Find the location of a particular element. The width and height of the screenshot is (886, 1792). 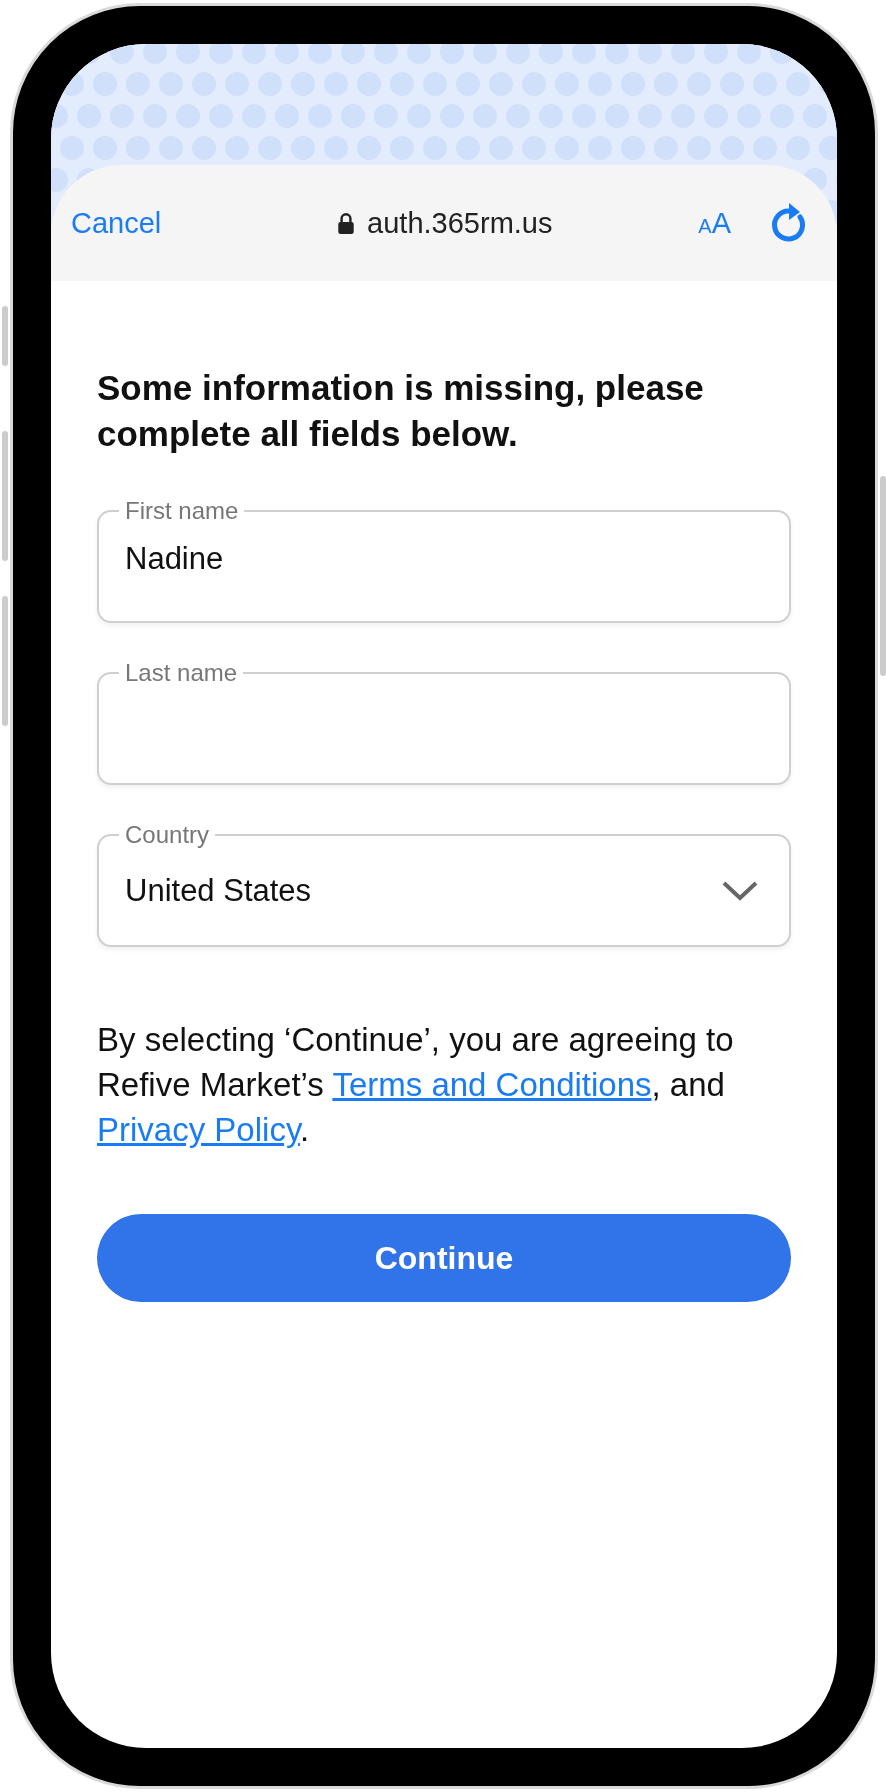

url-text: auth.365rm.us is located at coordinates (460, 223).